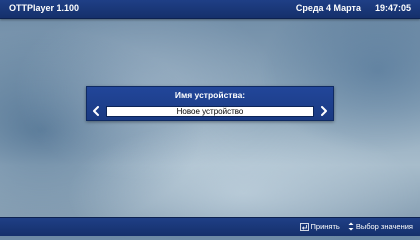  I want to click on device-name-dialog: Имя устройства: Новое устройство, so click(210, 103).